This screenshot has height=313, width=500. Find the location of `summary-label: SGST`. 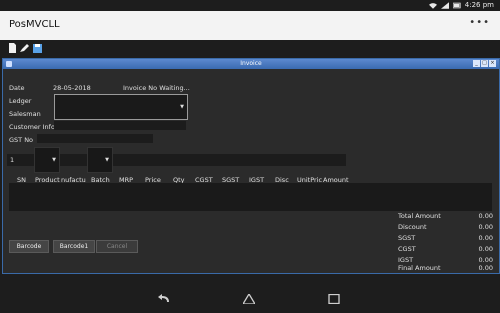

summary-label: SGST is located at coordinates (407, 238).